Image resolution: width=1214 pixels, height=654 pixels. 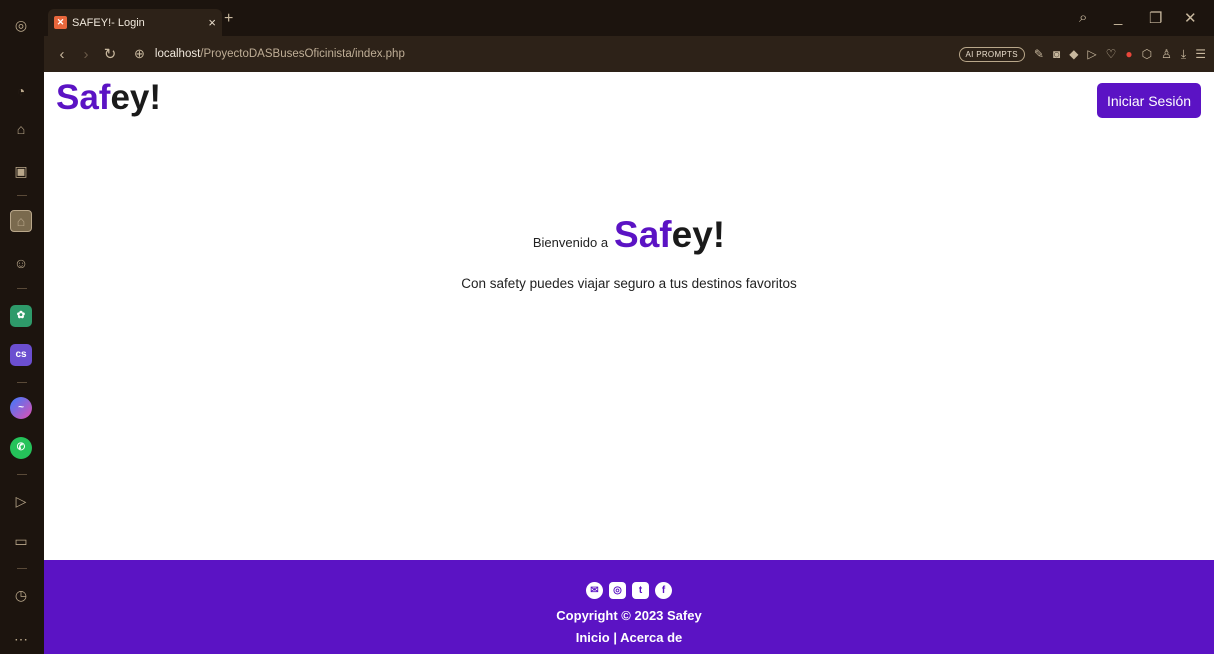 What do you see at coordinates (83, 97) in the screenshot?
I see `logo-accent-text: Saf` at bounding box center [83, 97].